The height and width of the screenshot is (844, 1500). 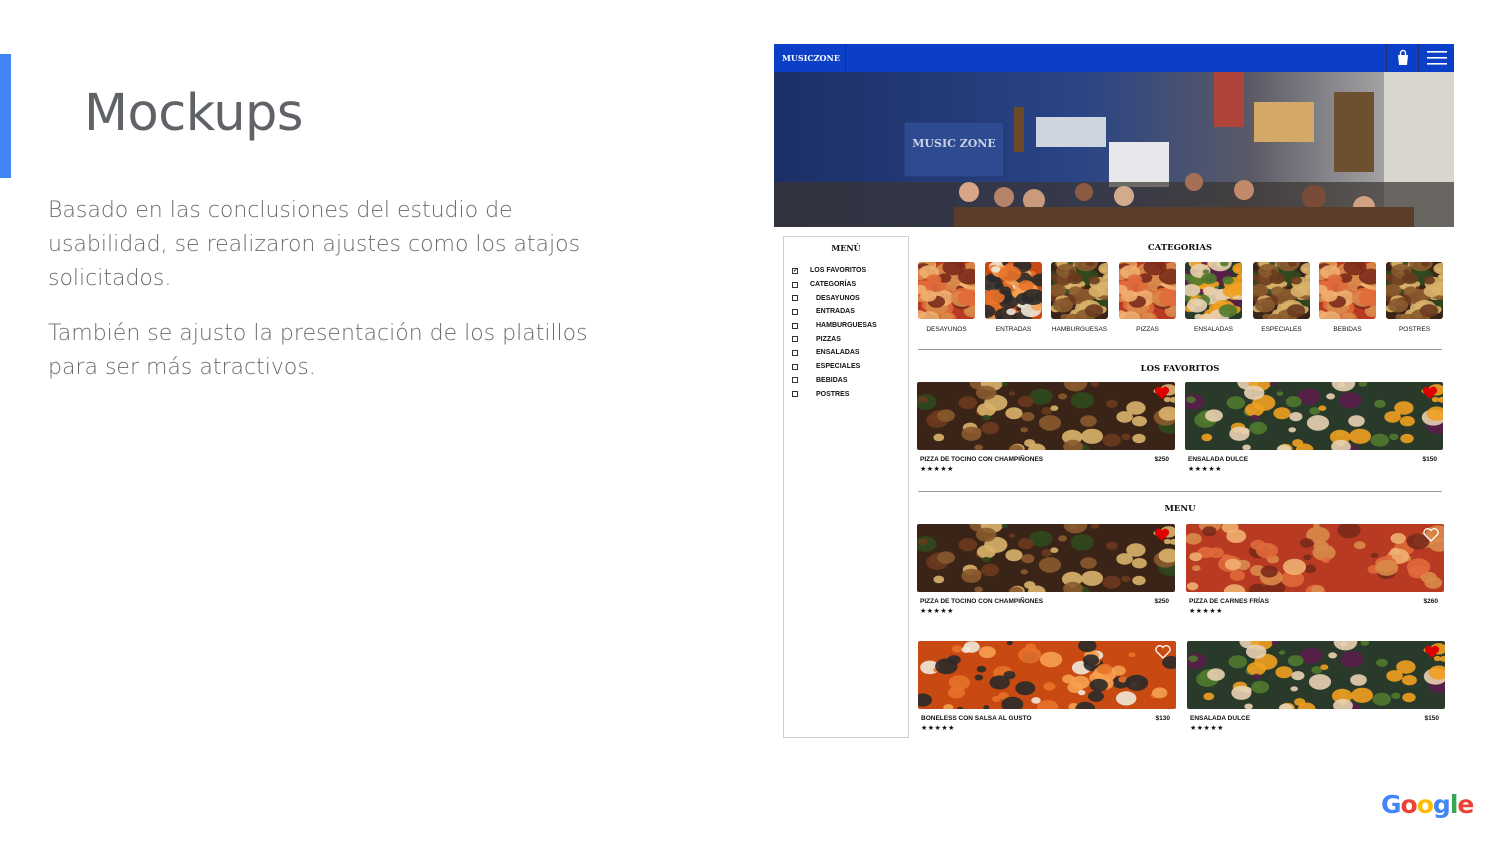 I want to click on category-tile: PIZZAS, so click(x=1147, y=297).